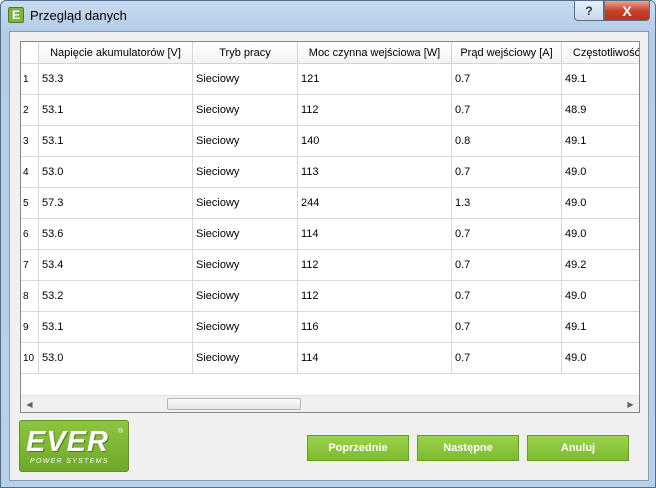 Image resolution: width=656 pixels, height=488 pixels. Describe the element at coordinates (116, 53) in the screenshot. I see `column-header-voltage: Napięcie akumulatorów [V]` at that location.